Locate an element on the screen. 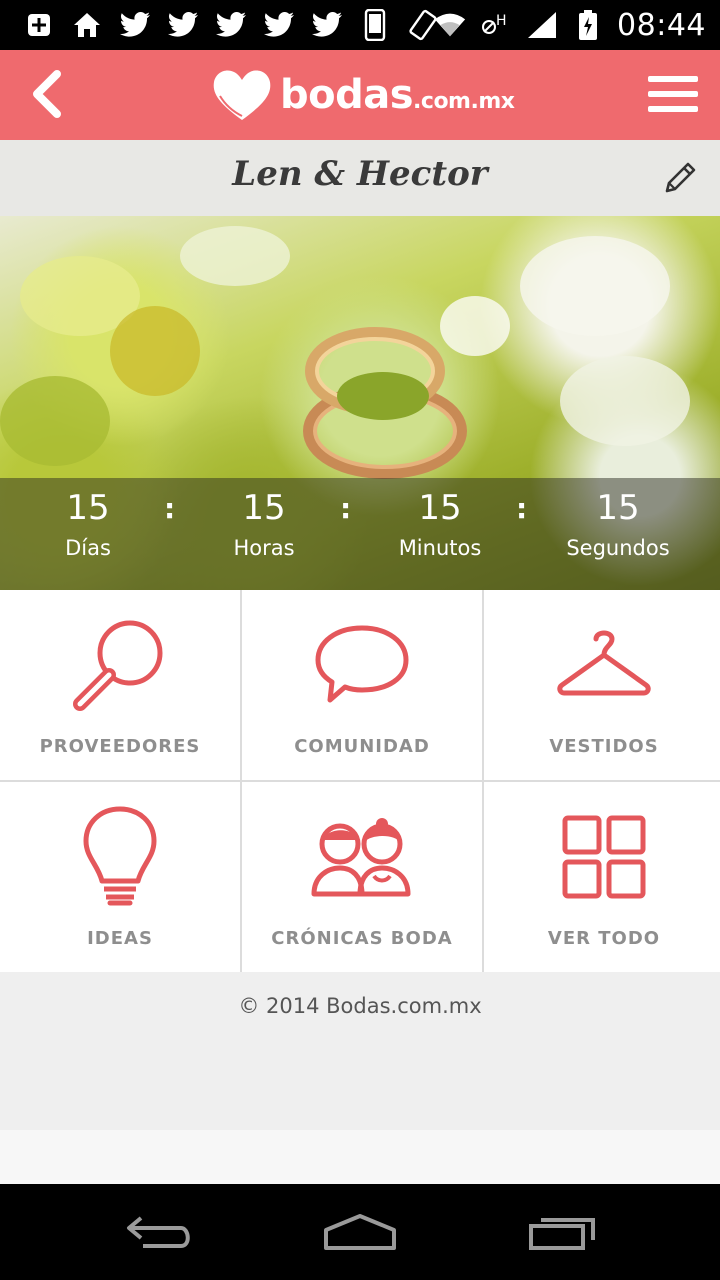 Image resolution: width=720 pixels, height=1280 pixels. recents-nav-button is located at coordinates (563, 1232).